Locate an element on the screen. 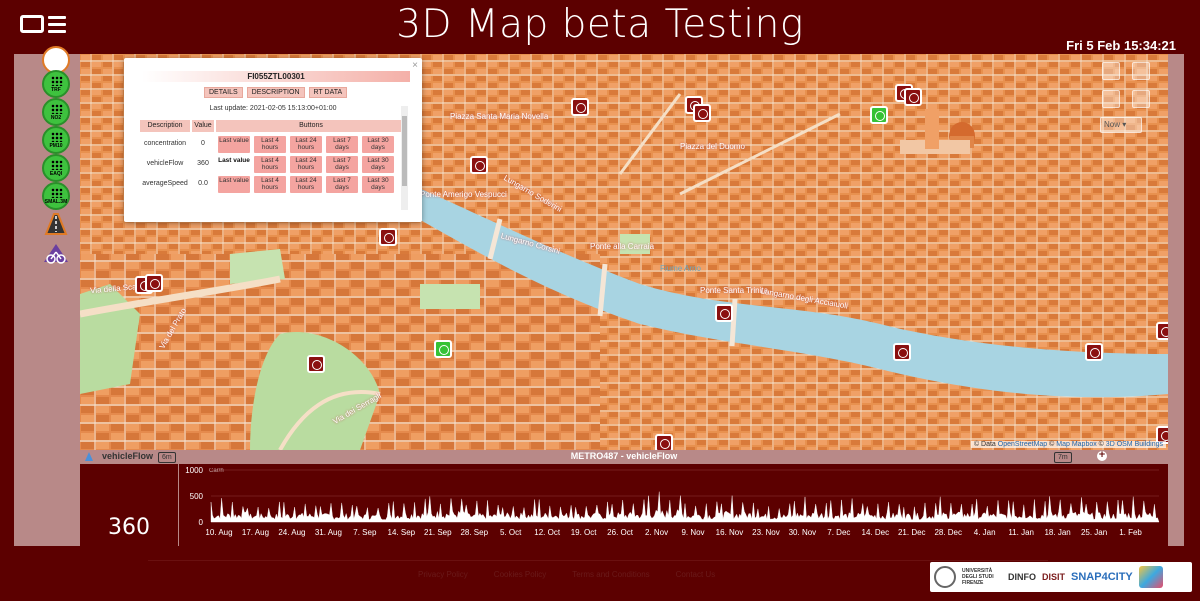 The image size is (1200, 601). x-tick-label: 21. Sep is located at coordinates (438, 532).